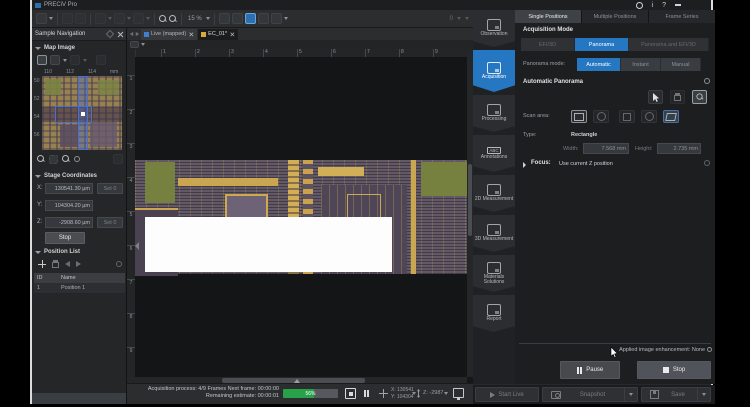  I want to click on save-button: Save, so click(676, 394).